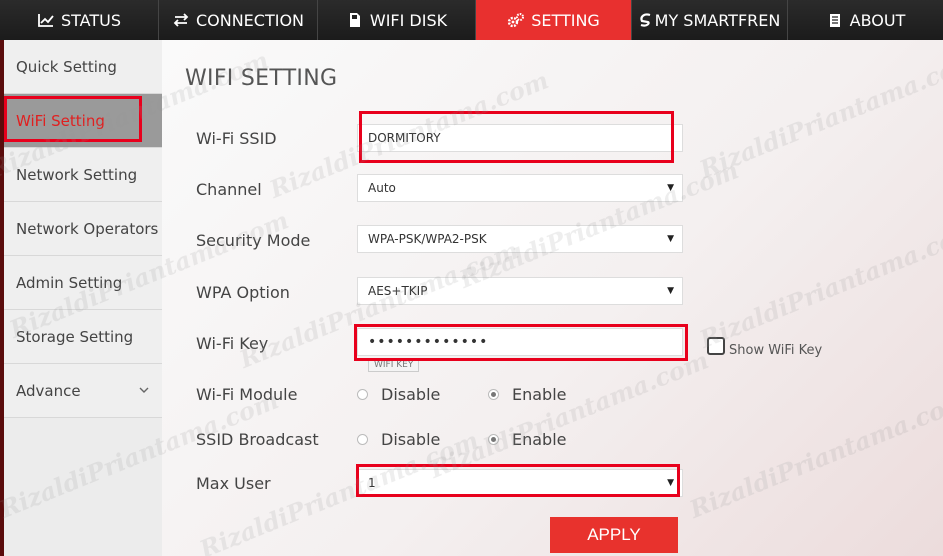 The height and width of the screenshot is (556, 943). I want to click on sidebar-item-network-setting: Network Setting, so click(83, 175).